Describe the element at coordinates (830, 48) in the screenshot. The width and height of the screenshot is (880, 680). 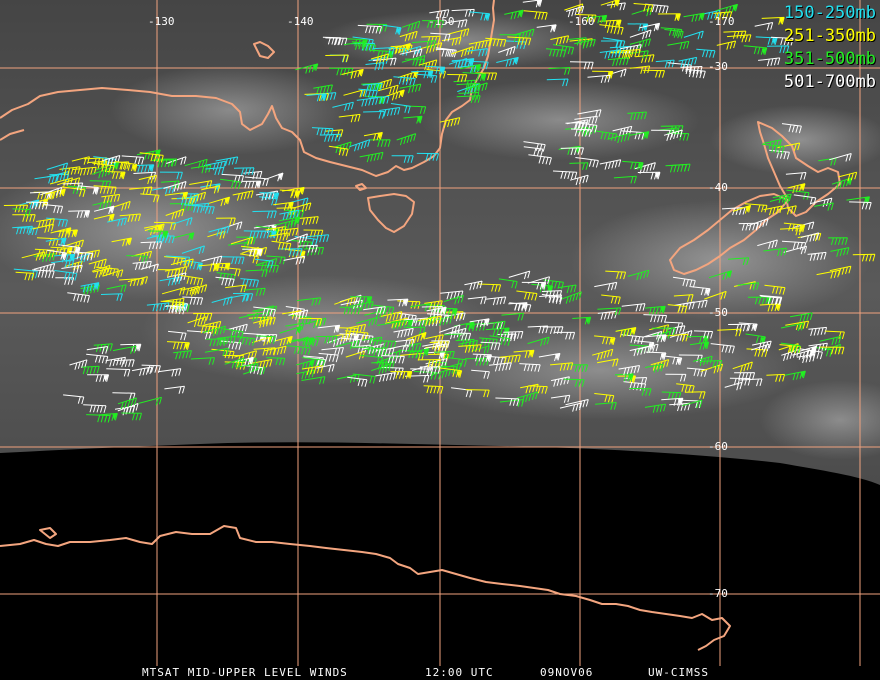
I see `pressure-layer-legend: 150-250mb 251-350mb 351-500mb 501-700mb` at that location.